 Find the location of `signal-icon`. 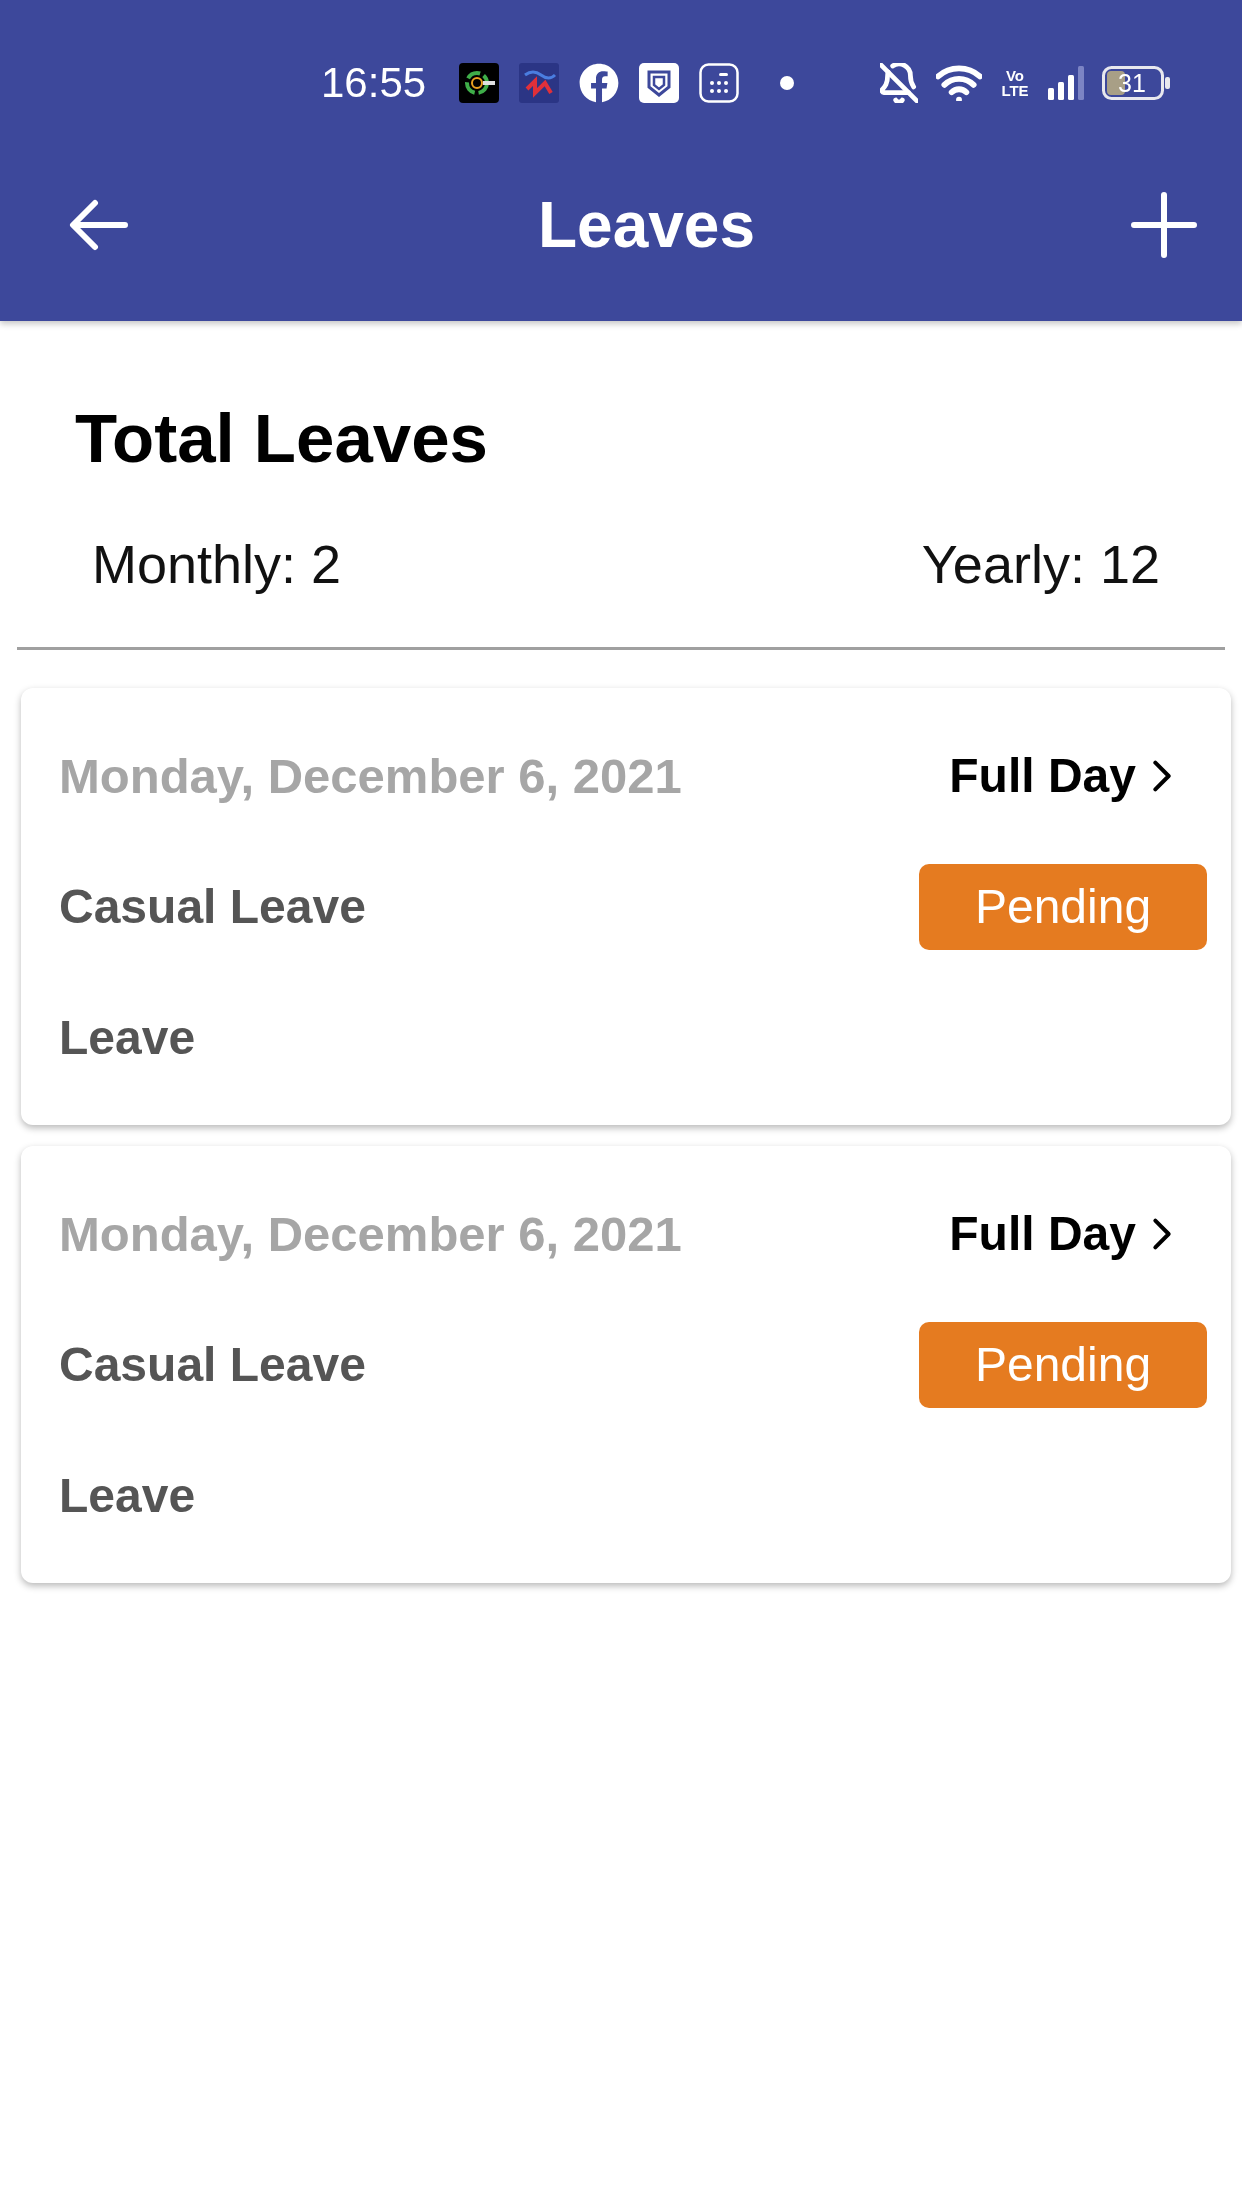

signal-icon is located at coordinates (1066, 83).